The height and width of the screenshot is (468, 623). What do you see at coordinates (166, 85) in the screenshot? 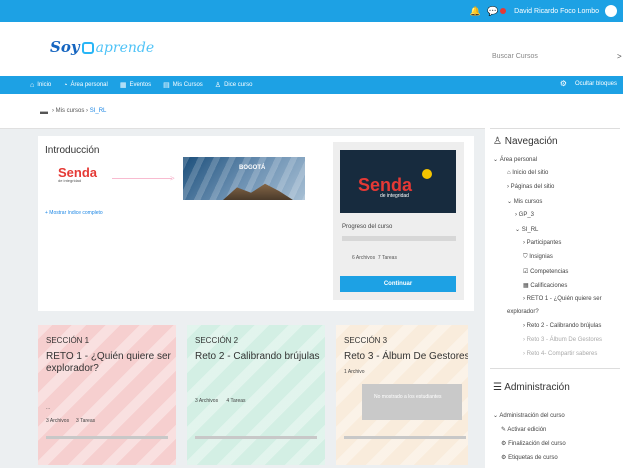
I see `briefcase-icon: ▤` at bounding box center [166, 85].